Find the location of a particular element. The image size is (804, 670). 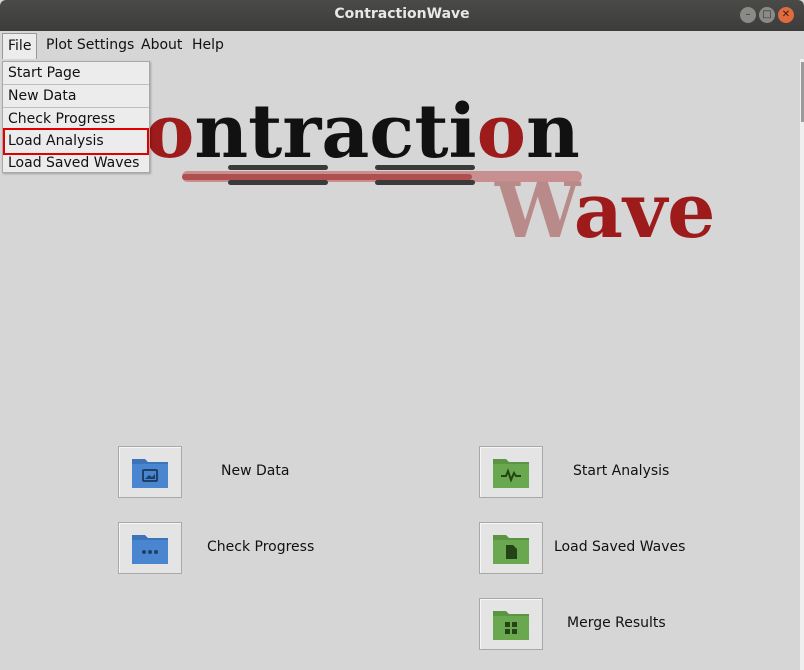

merge-results-label: Merge Results is located at coordinates (616, 623).